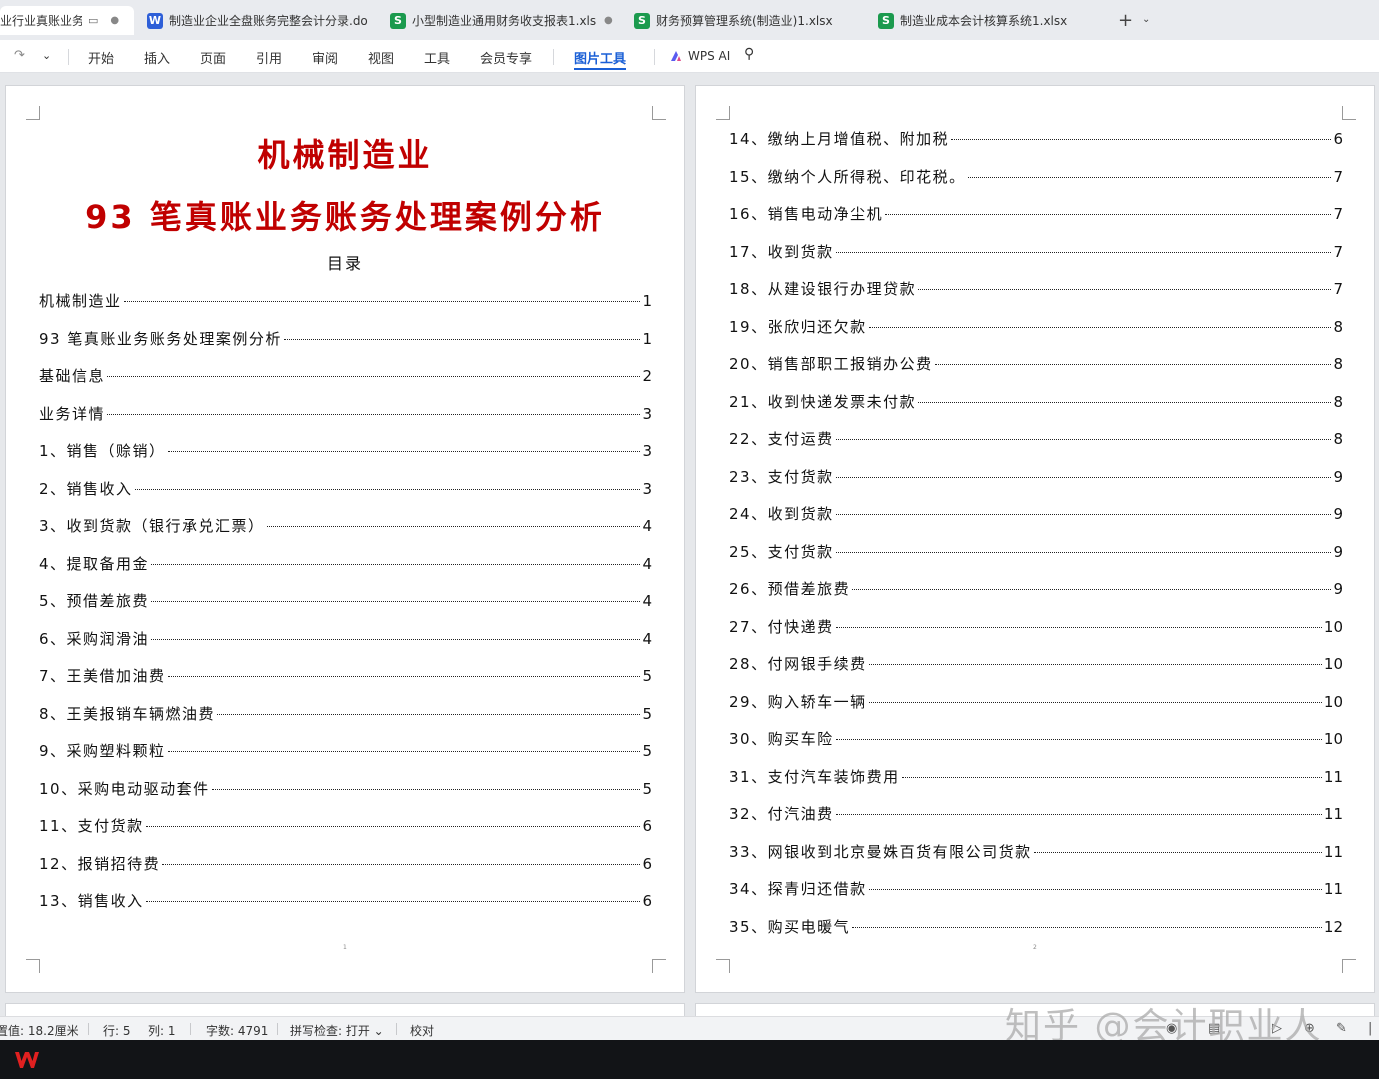 Image resolution: width=1379 pixels, height=1079 pixels. Describe the element at coordinates (1036, 326) in the screenshot. I see `toc-entry: 19、张欣归还欠款 8` at that location.